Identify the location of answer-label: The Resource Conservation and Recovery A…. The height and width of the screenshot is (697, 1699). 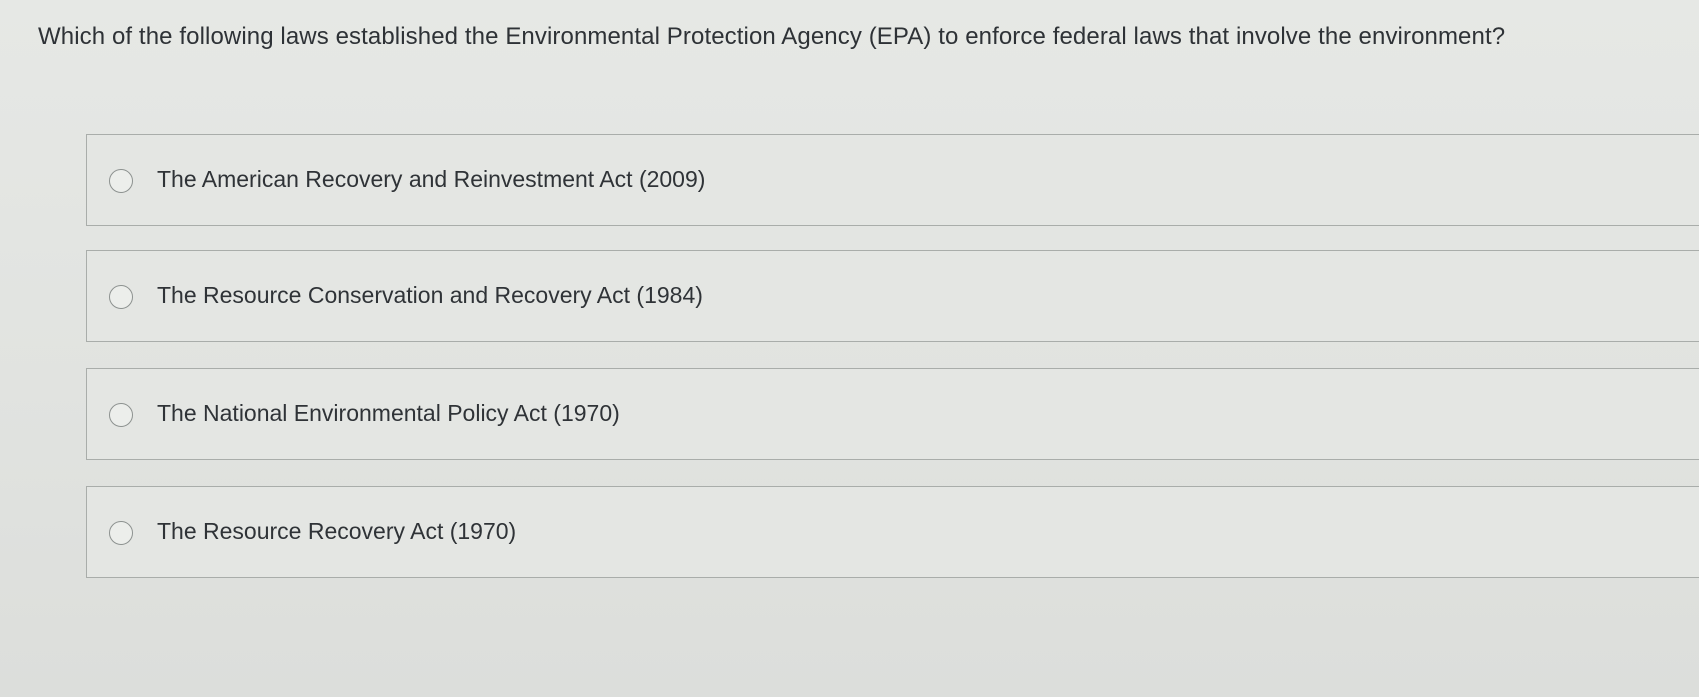
(430, 295).